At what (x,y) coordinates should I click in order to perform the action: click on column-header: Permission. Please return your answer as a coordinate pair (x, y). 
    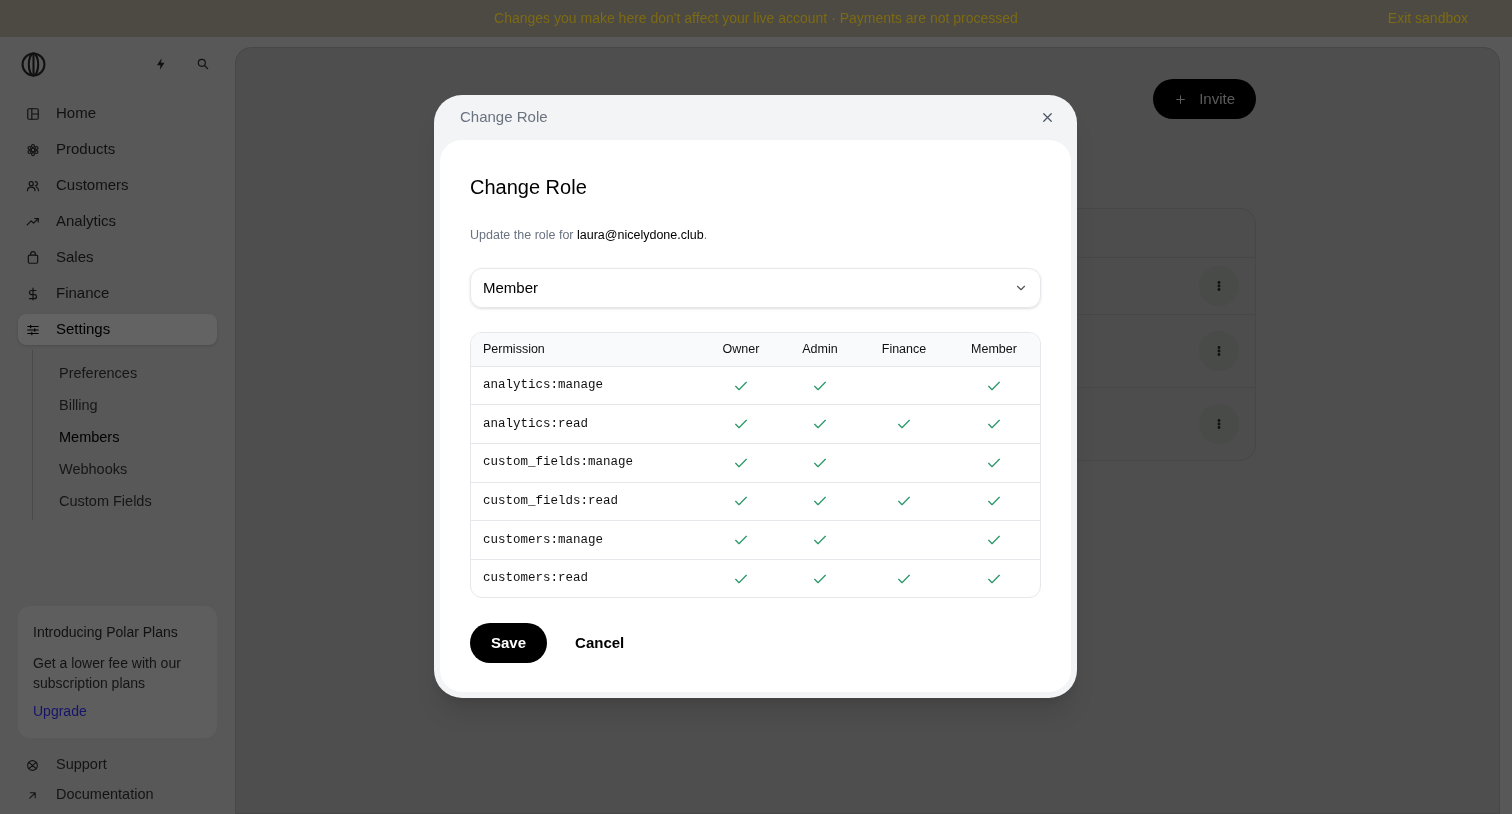
    Looking at the image, I should click on (514, 349).